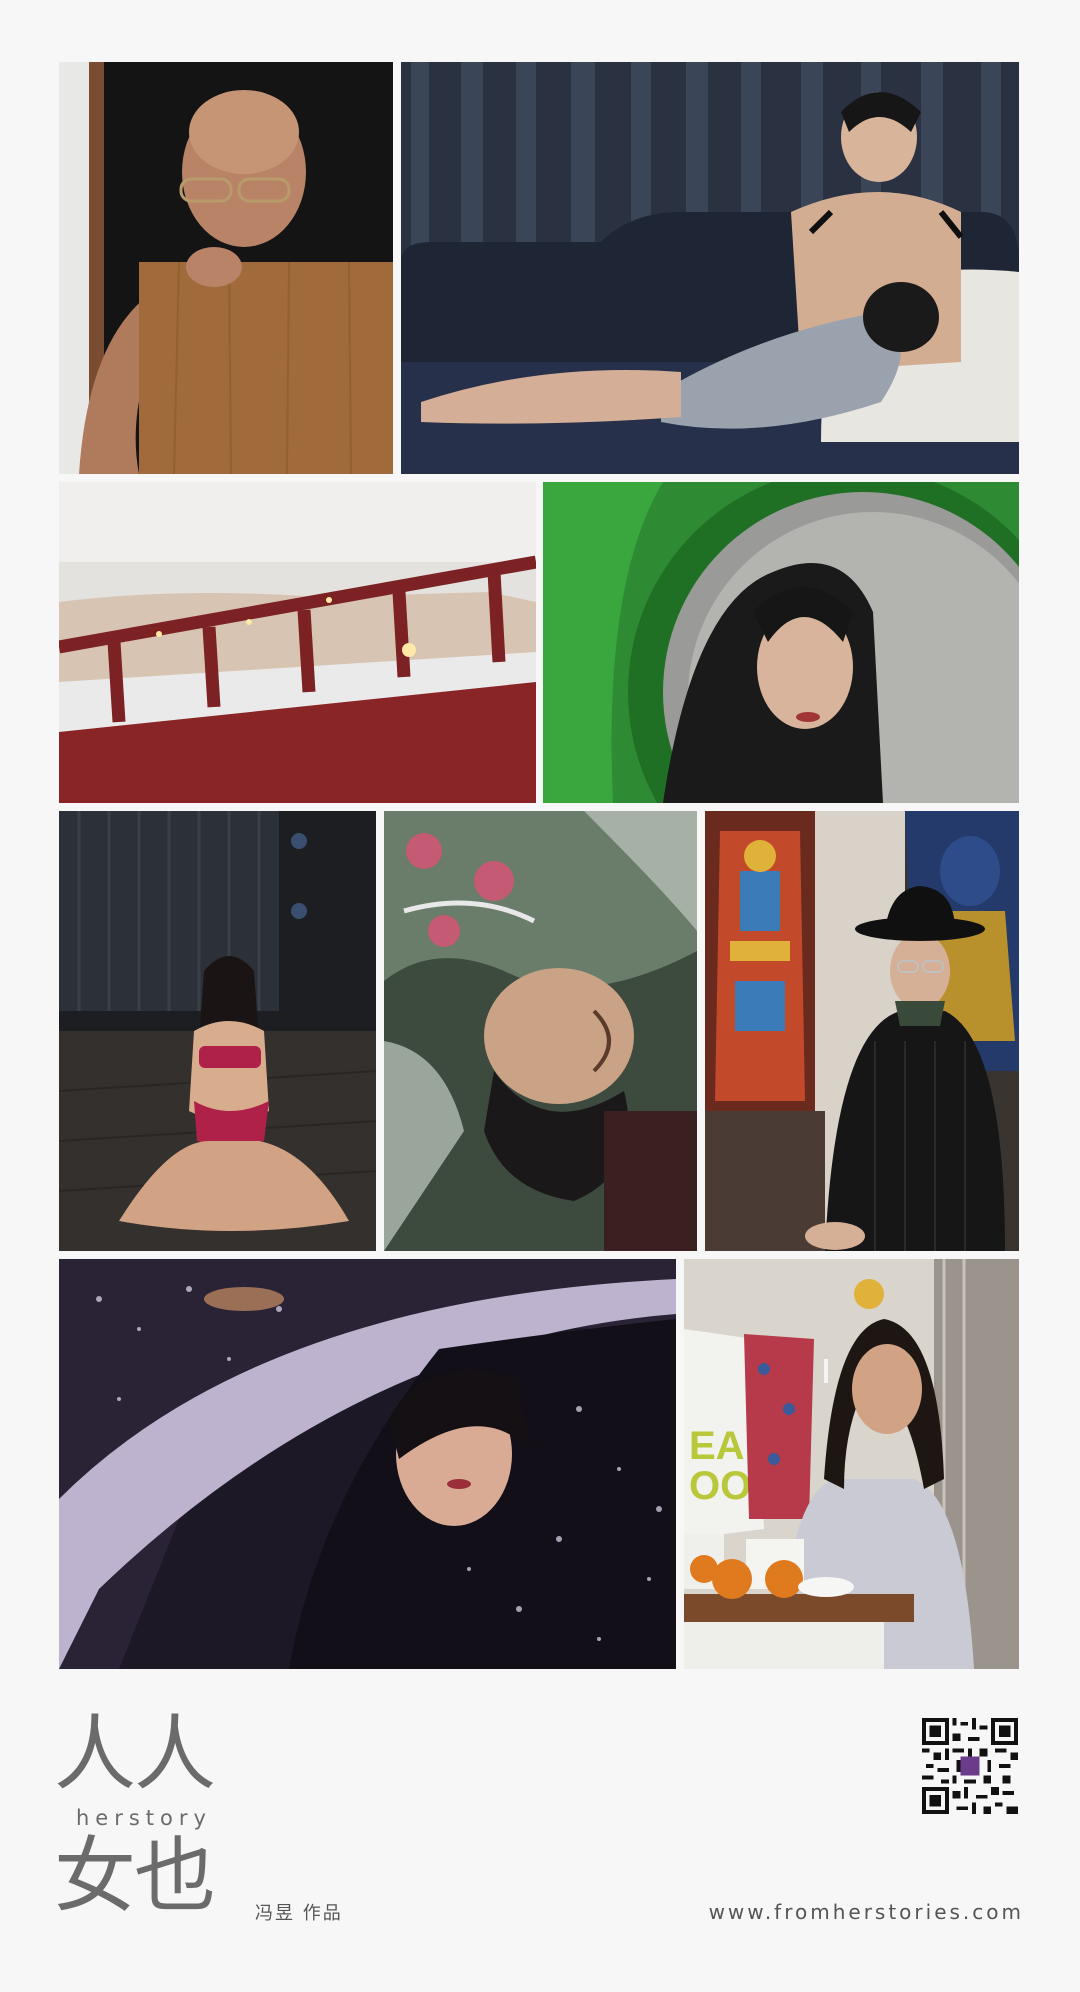 The image size is (1080, 1992). Describe the element at coordinates (217, 1031) in the screenshot. I see `photo-woman-red-swimsuit-kneeling` at that location.